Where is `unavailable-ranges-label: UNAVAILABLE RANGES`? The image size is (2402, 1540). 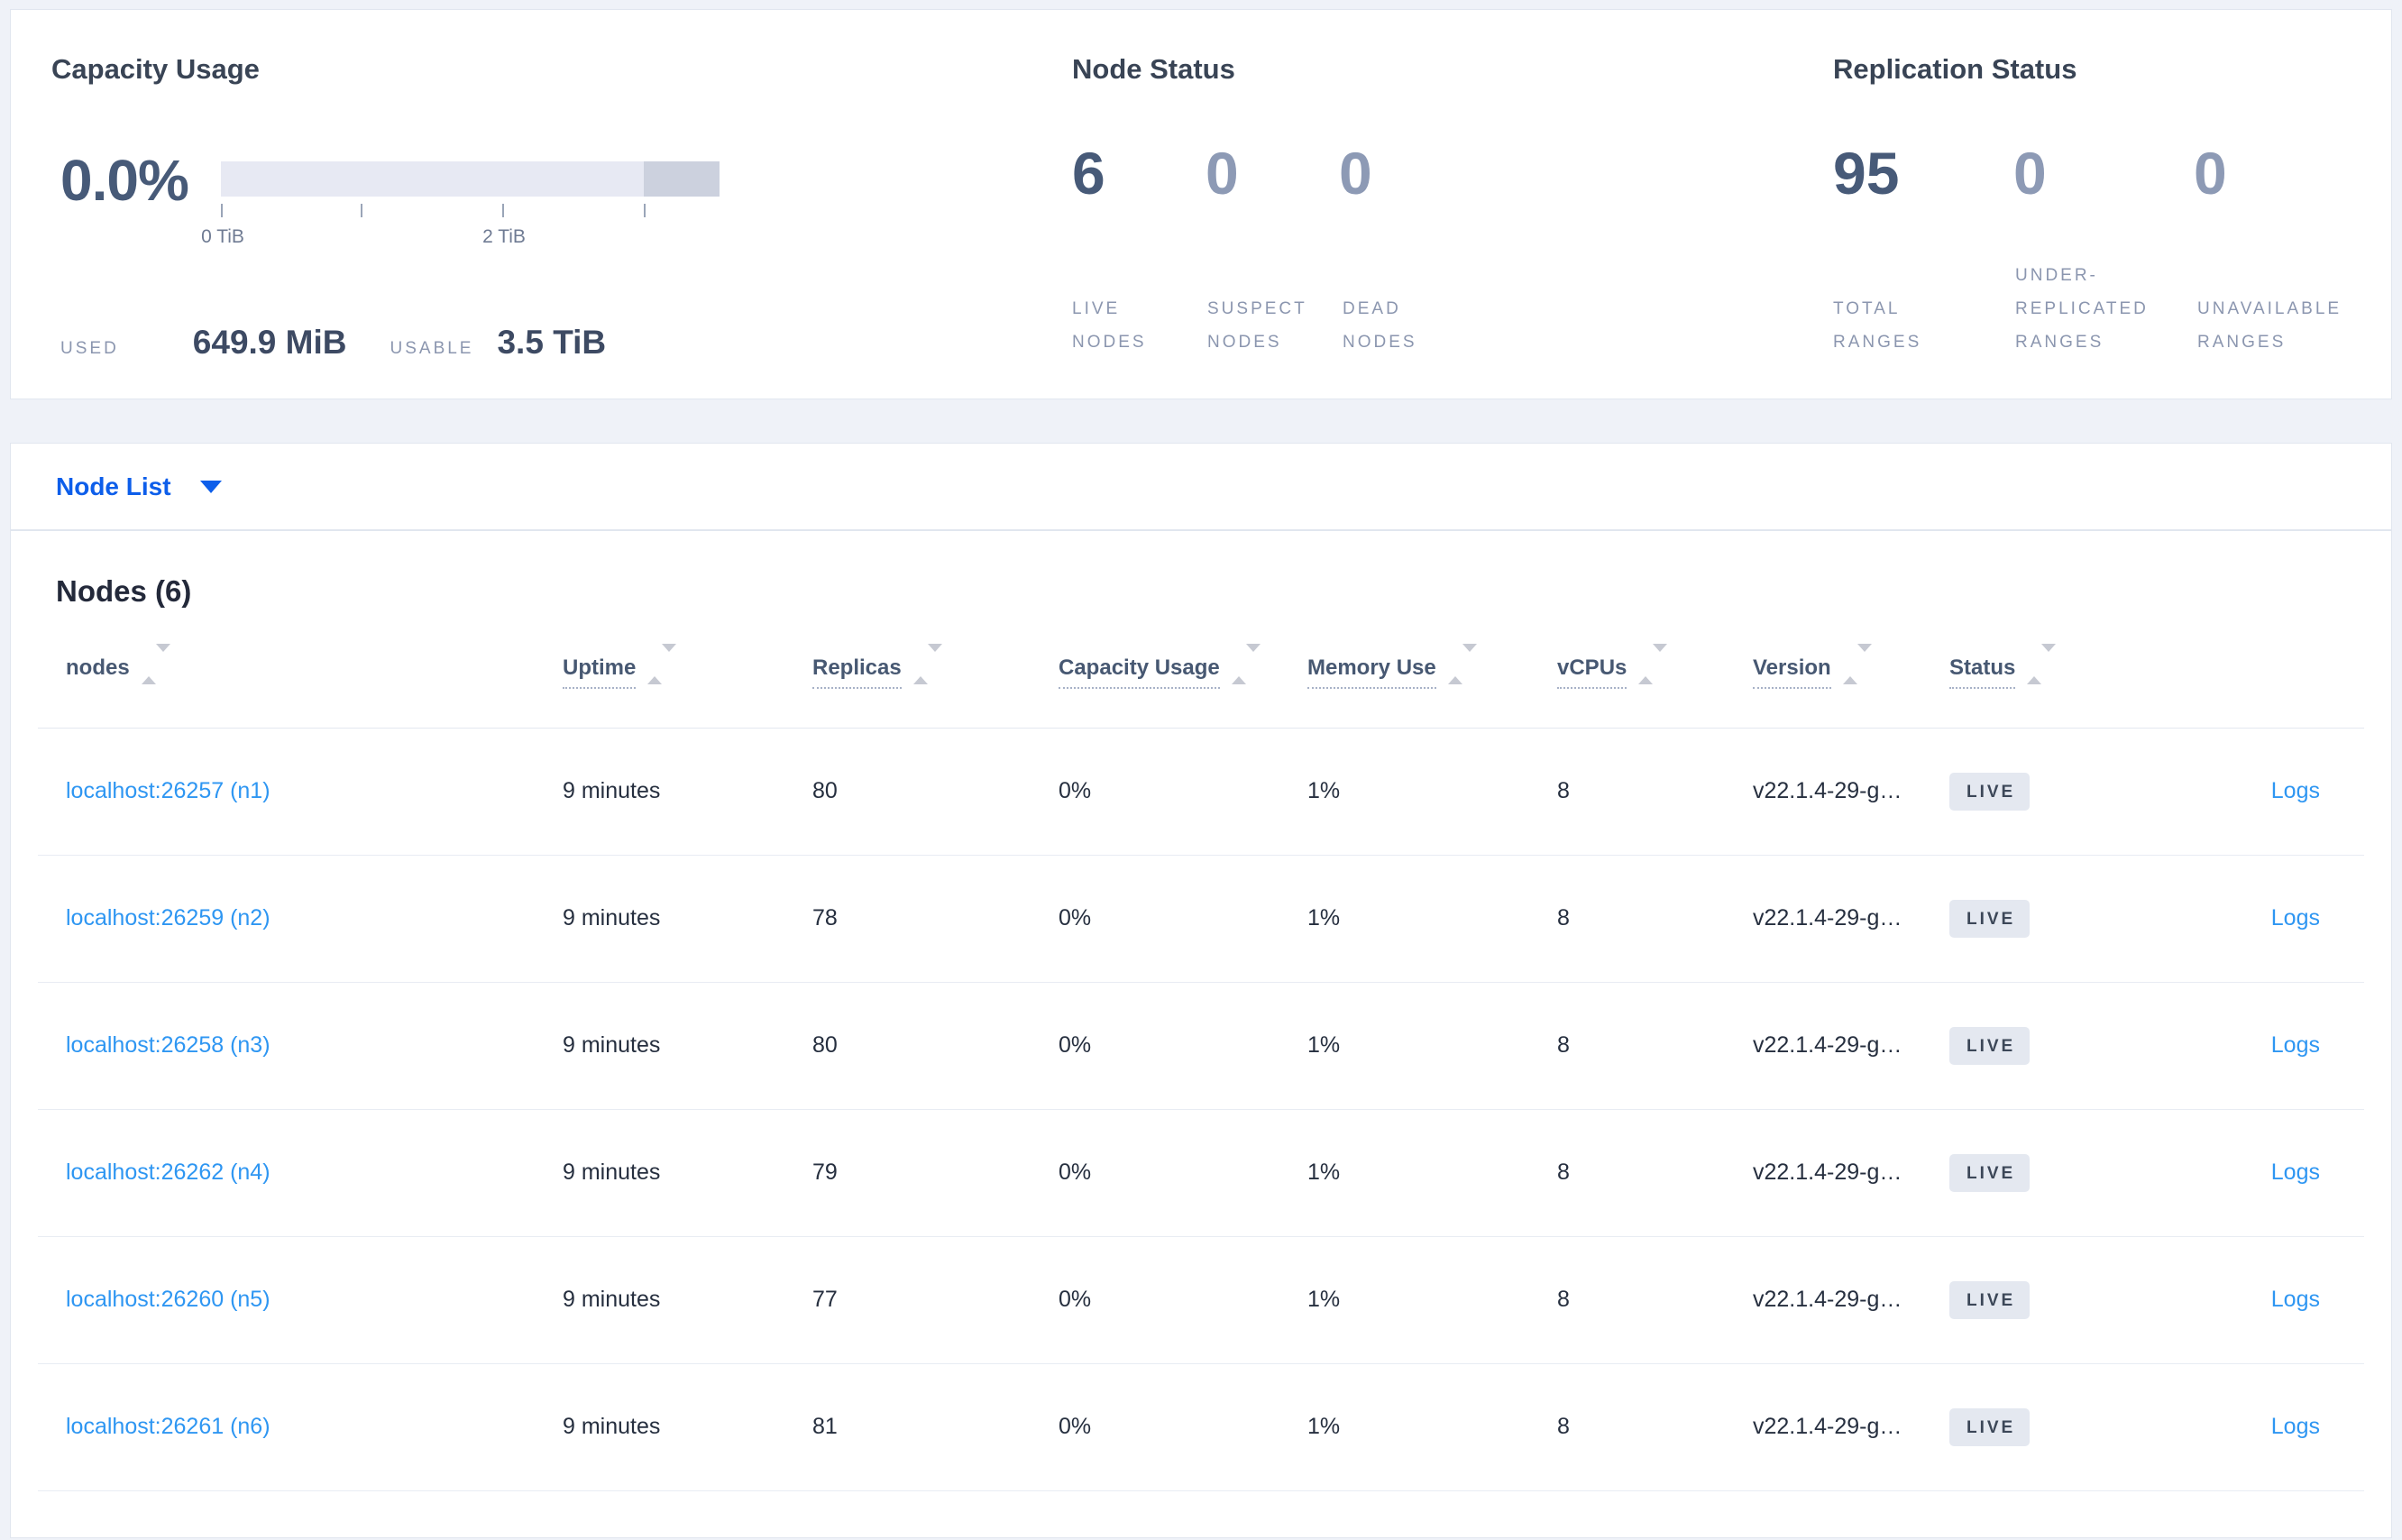
unavailable-ranges-label: UNAVAILABLE RANGES is located at coordinates (2269, 325).